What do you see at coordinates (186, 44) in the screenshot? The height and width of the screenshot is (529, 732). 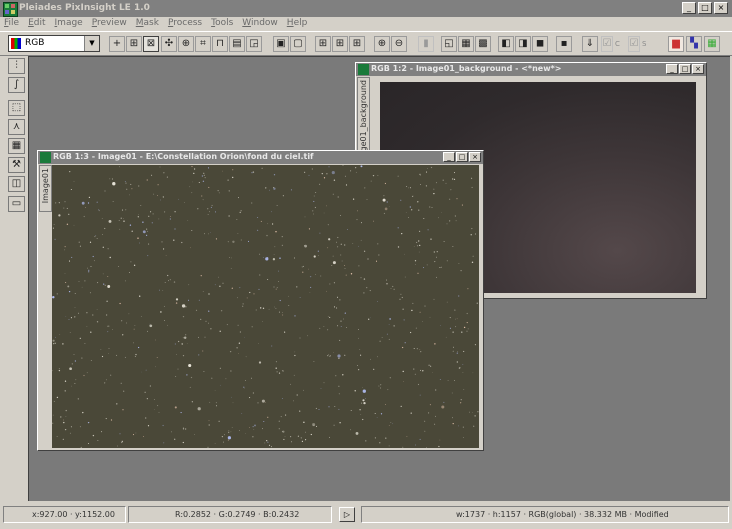 I see `crosshair-icon: ⊕` at bounding box center [186, 44].